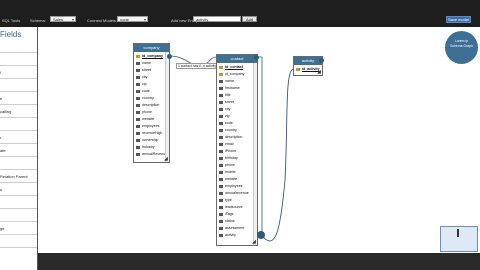 The image size is (480, 270). I want to click on contact-table-header: contact, so click(237, 59).